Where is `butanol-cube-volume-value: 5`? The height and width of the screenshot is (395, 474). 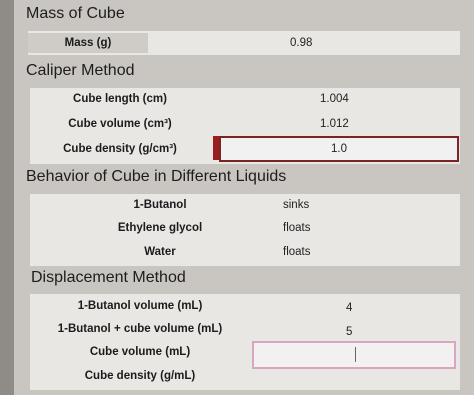
butanol-cube-volume-value: 5 is located at coordinates (356, 332).